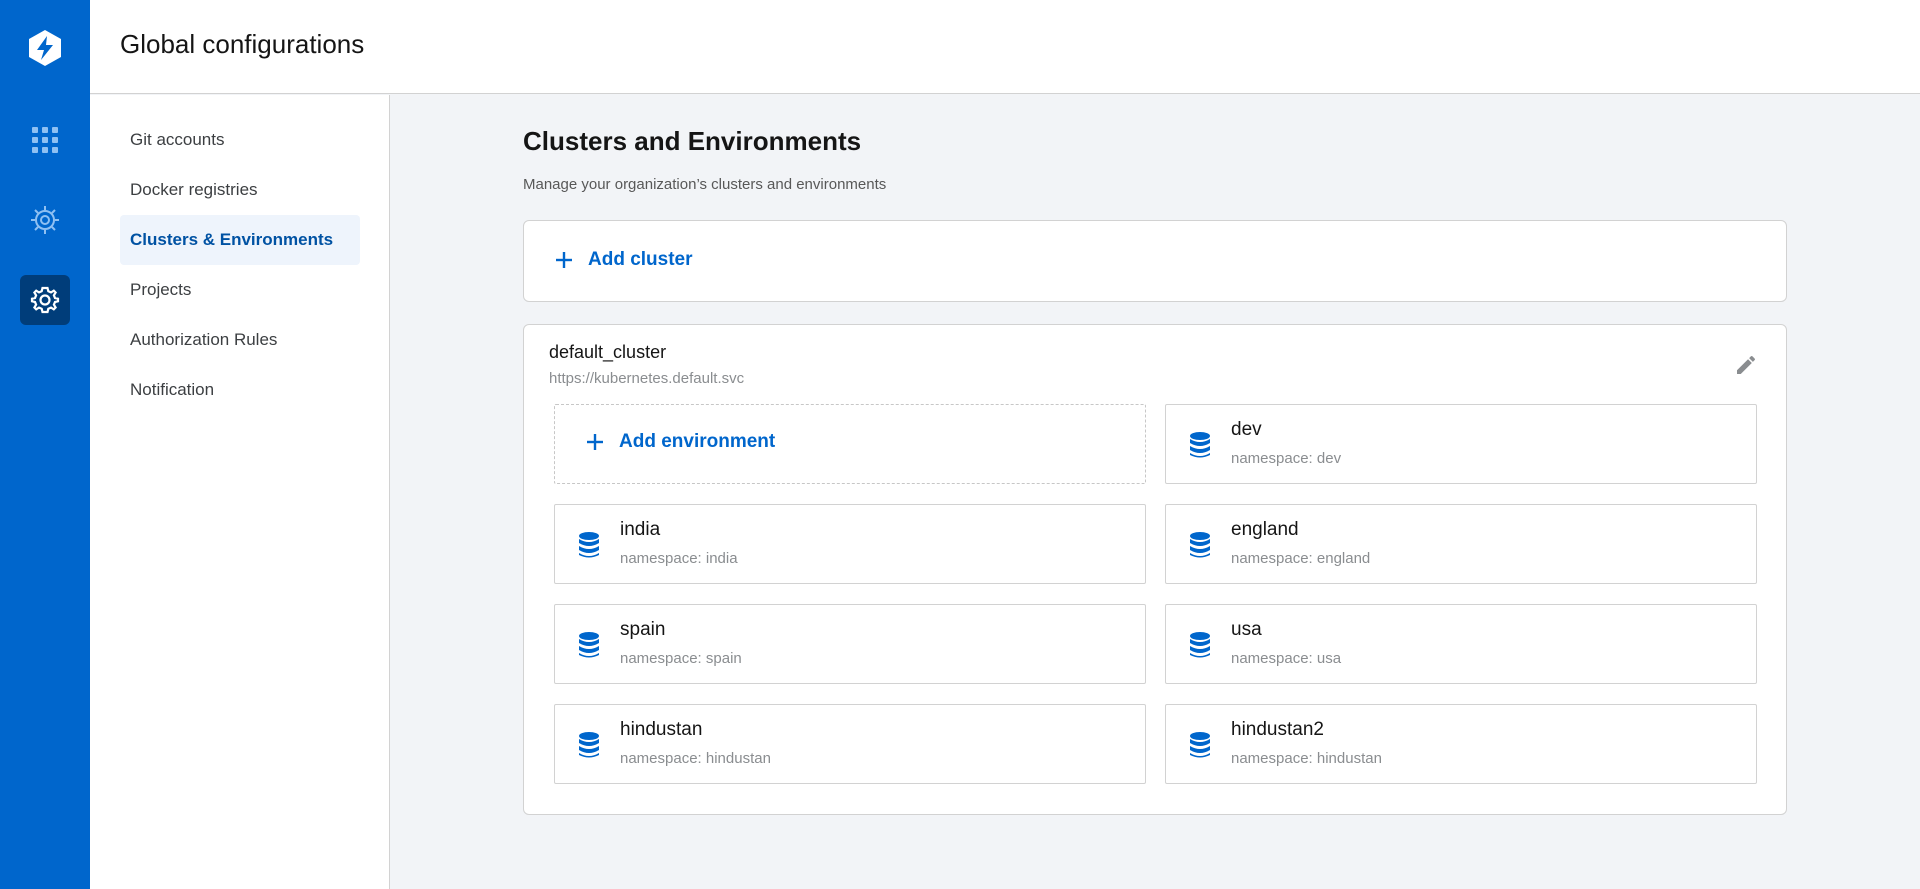 This screenshot has height=889, width=1920. What do you see at coordinates (45, 220) in the screenshot?
I see `bug-icon` at bounding box center [45, 220].